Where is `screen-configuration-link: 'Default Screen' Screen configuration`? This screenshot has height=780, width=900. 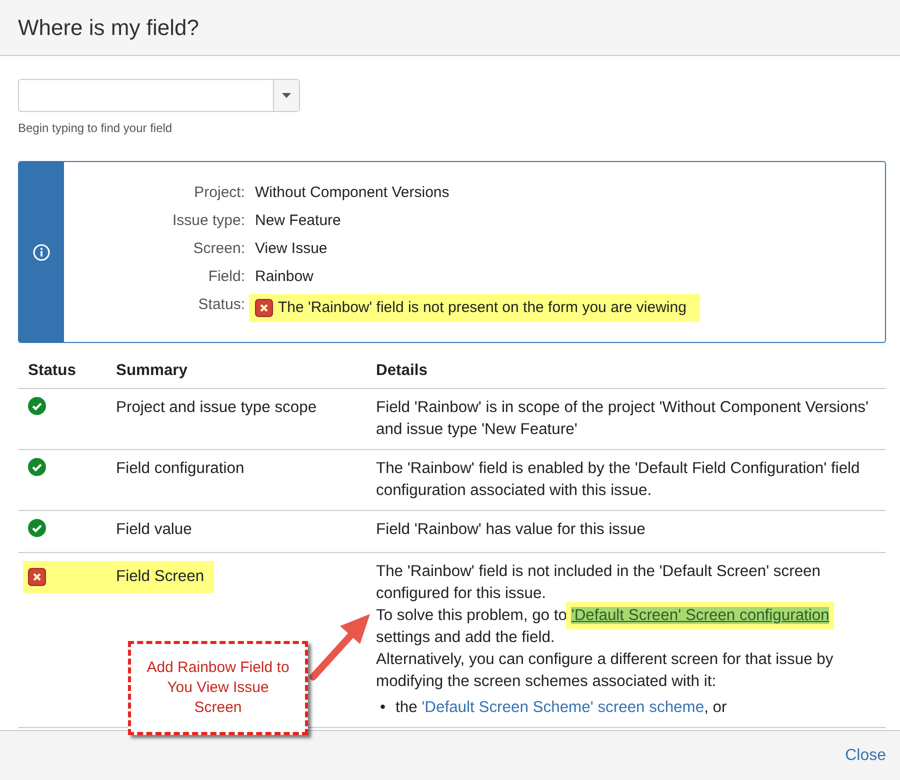
screen-configuration-link: 'Default Screen' Screen configuration is located at coordinates (700, 615).